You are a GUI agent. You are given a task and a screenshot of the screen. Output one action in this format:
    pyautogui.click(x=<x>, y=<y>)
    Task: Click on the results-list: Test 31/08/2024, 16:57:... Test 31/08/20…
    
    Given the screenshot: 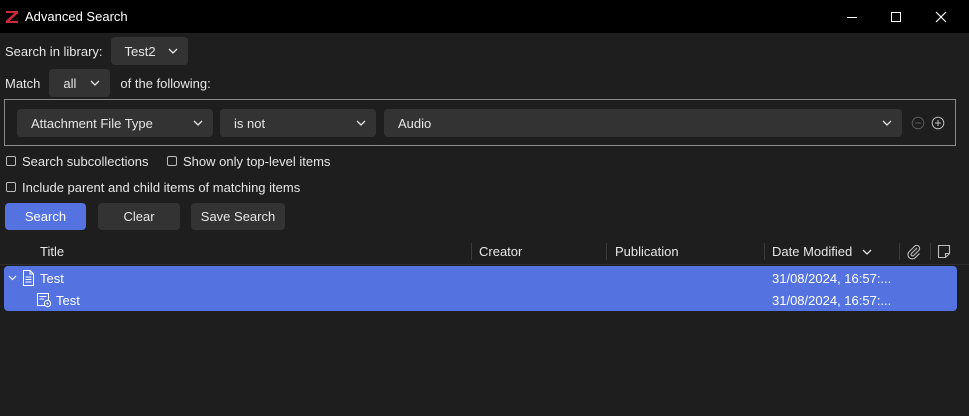 What is the action you would take?
    pyautogui.click(x=480, y=288)
    